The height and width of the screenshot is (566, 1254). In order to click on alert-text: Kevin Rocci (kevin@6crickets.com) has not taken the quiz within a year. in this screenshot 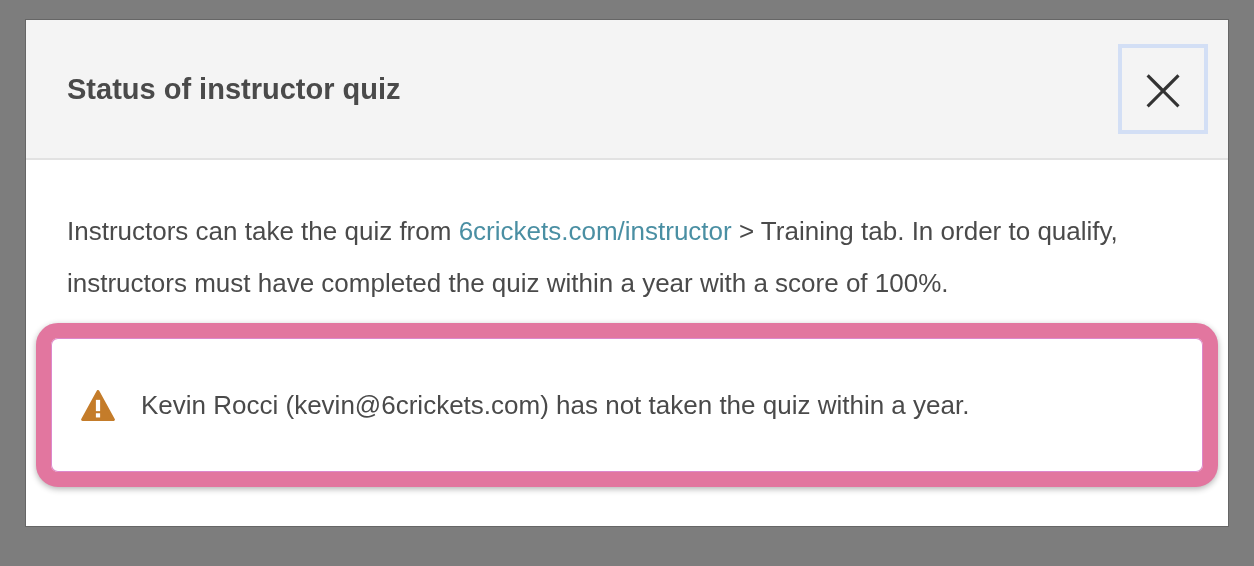, I will do `click(555, 405)`.